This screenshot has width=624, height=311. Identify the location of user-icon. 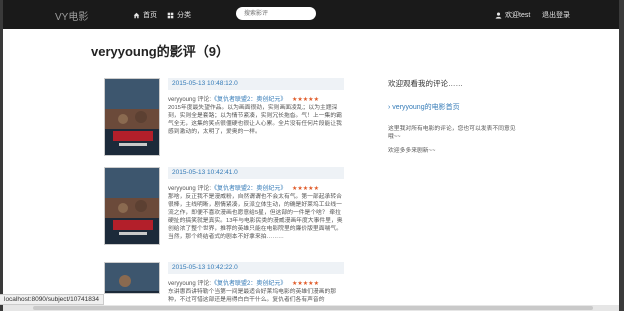
(498, 15).